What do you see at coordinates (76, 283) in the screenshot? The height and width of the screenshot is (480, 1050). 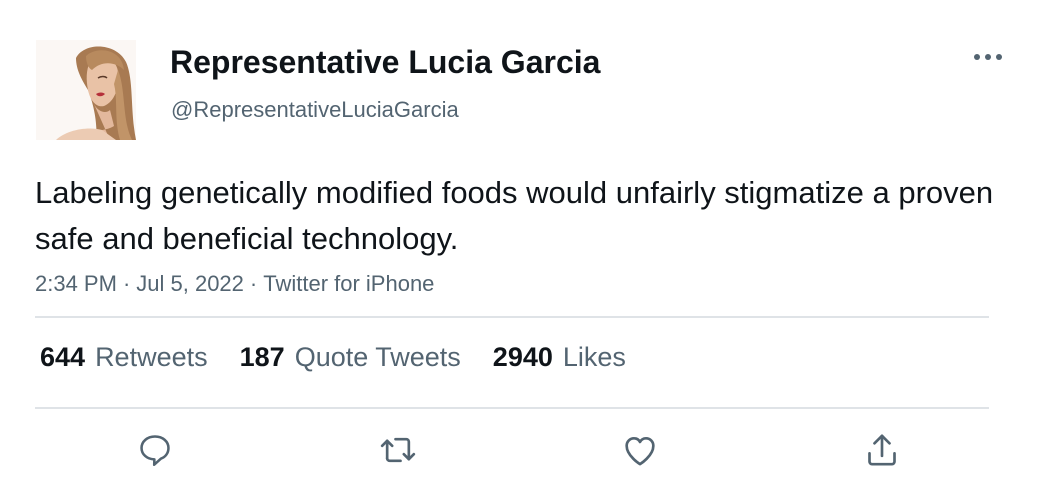 I see `tweet-time: 2:34 PM` at bounding box center [76, 283].